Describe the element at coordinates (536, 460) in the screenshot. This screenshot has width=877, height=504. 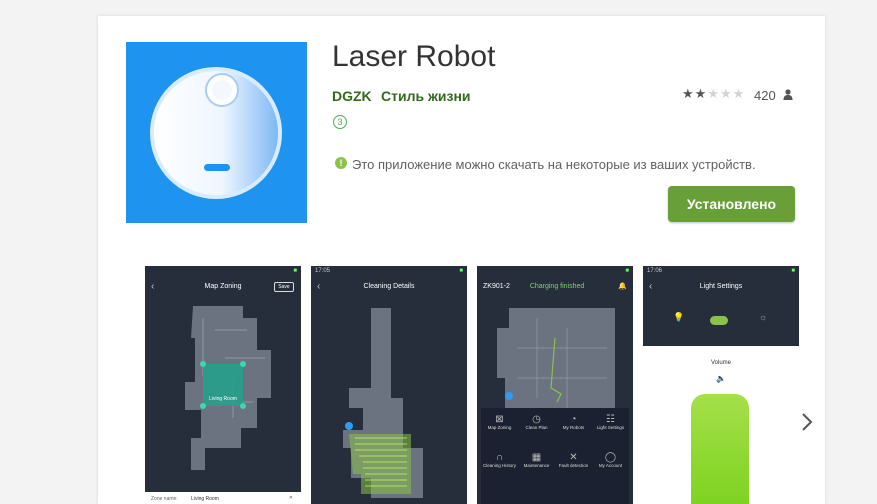
I see `menu-maintenance: ▦ Maintenance` at that location.